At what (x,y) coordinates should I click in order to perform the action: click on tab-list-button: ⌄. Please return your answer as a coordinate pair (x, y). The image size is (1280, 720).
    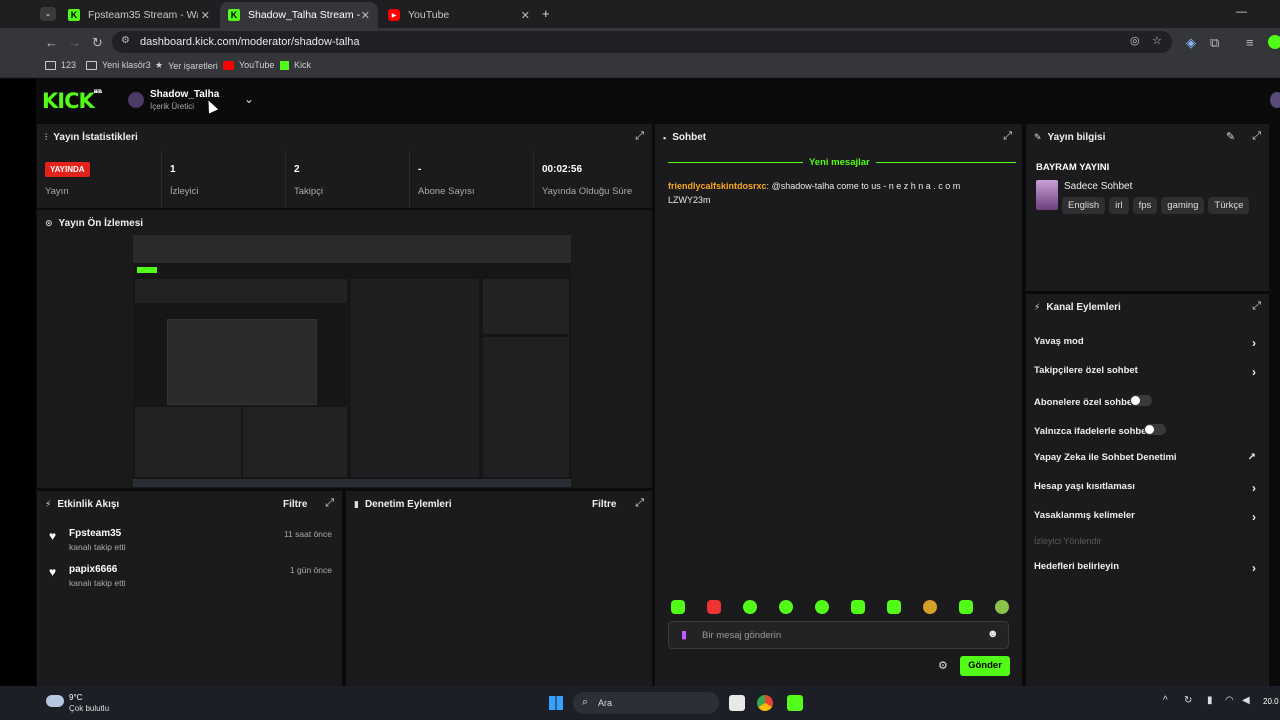
    Looking at the image, I should click on (48, 14).